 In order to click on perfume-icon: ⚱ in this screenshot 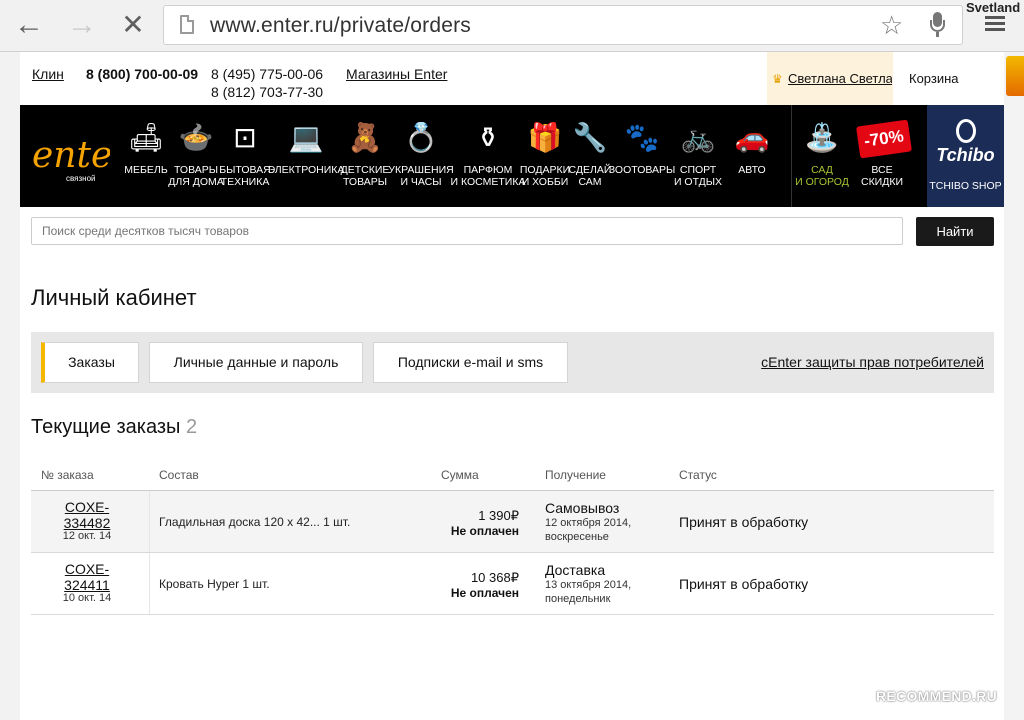, I will do `click(488, 137)`.